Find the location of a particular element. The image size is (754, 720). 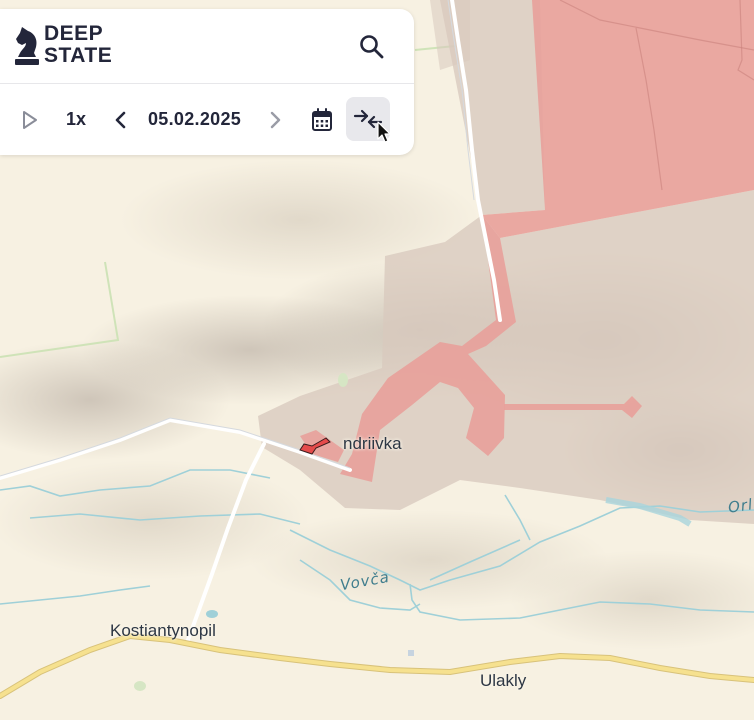

place-label-kostiantynopil: Kostiantynopil is located at coordinates (163, 630).